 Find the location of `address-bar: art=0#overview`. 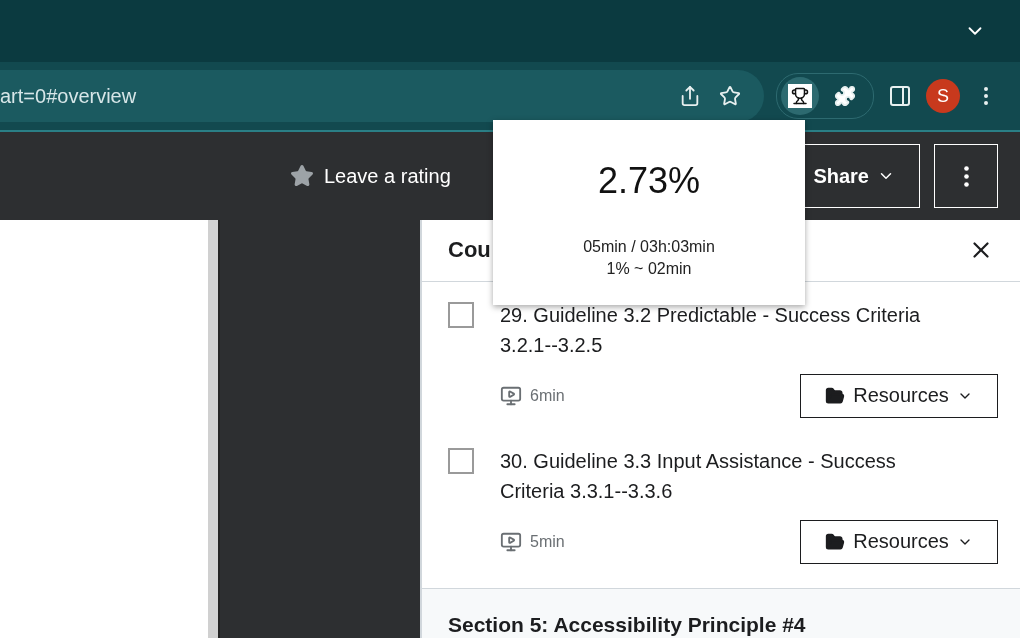

address-bar: art=0#overview is located at coordinates (382, 96).